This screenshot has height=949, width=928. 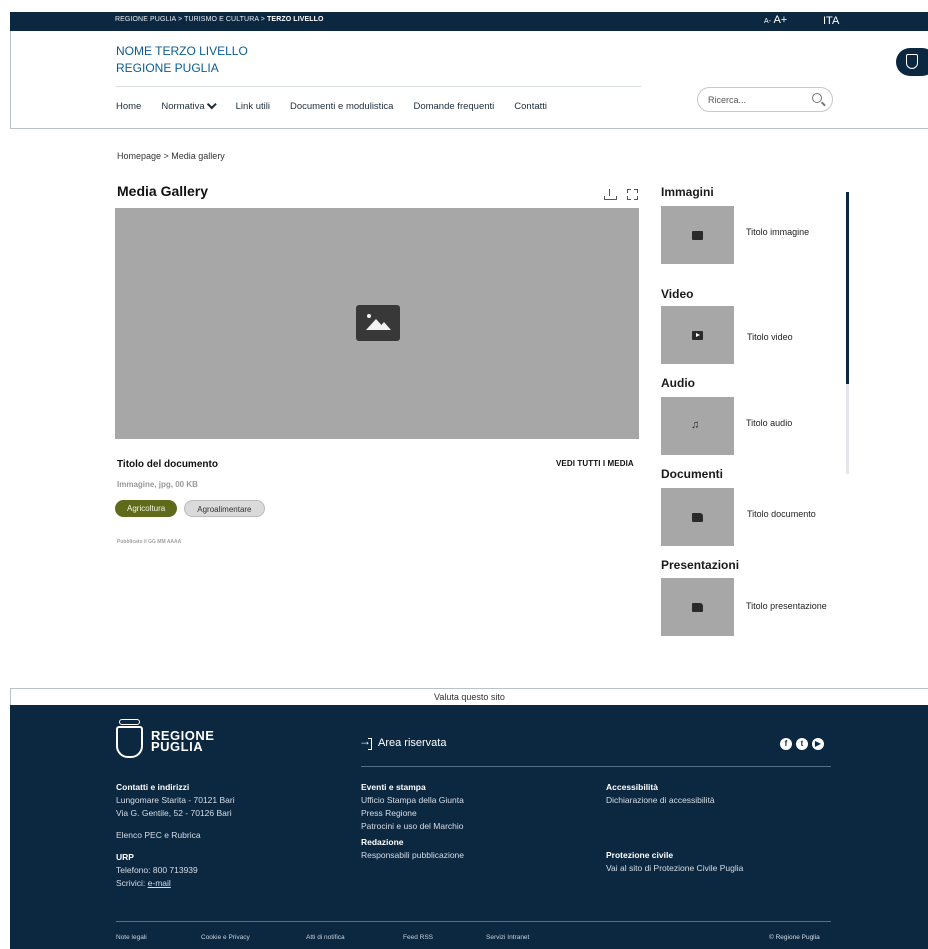 What do you see at coordinates (794, 937) in the screenshot?
I see `copyright: © Regione Puglia` at bounding box center [794, 937].